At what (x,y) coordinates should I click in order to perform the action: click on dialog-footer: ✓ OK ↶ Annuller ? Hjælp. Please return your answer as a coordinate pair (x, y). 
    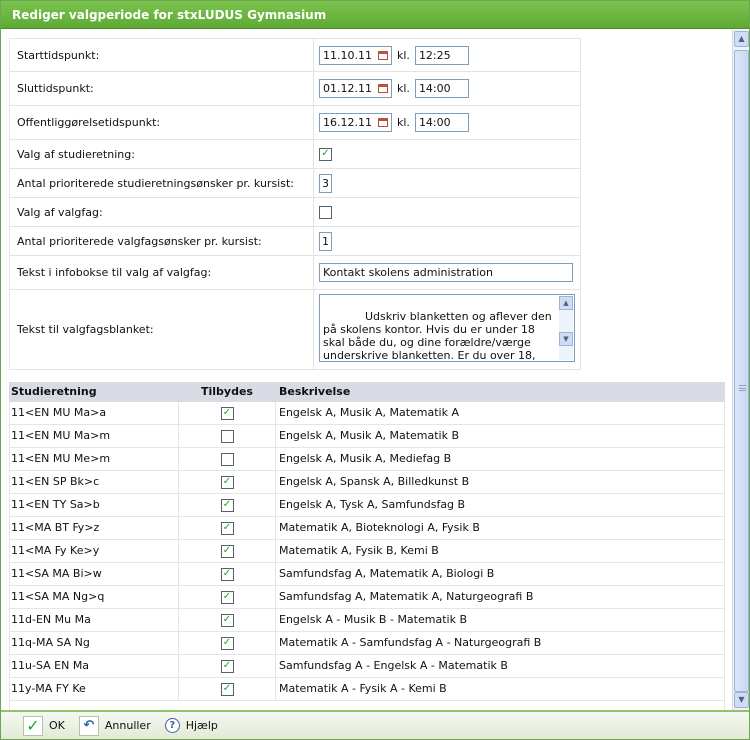
    Looking at the image, I should click on (375, 724).